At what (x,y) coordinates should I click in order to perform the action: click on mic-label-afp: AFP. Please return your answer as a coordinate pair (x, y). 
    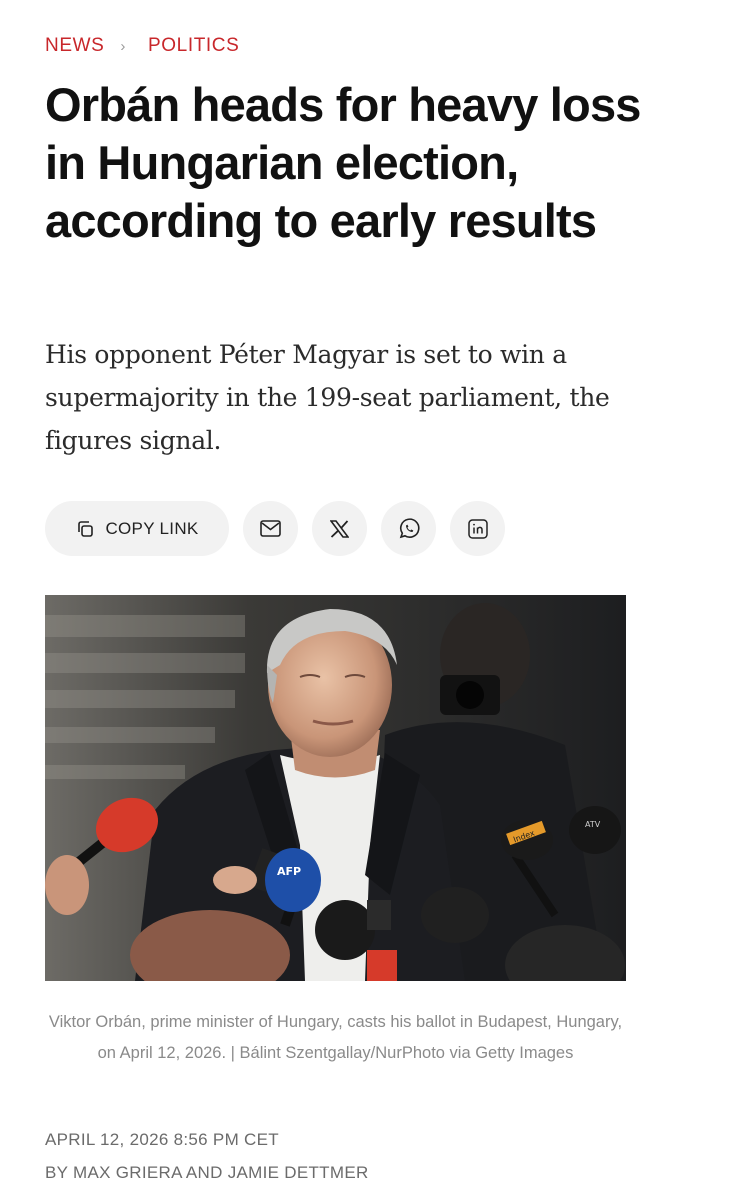
    Looking at the image, I should click on (289, 871).